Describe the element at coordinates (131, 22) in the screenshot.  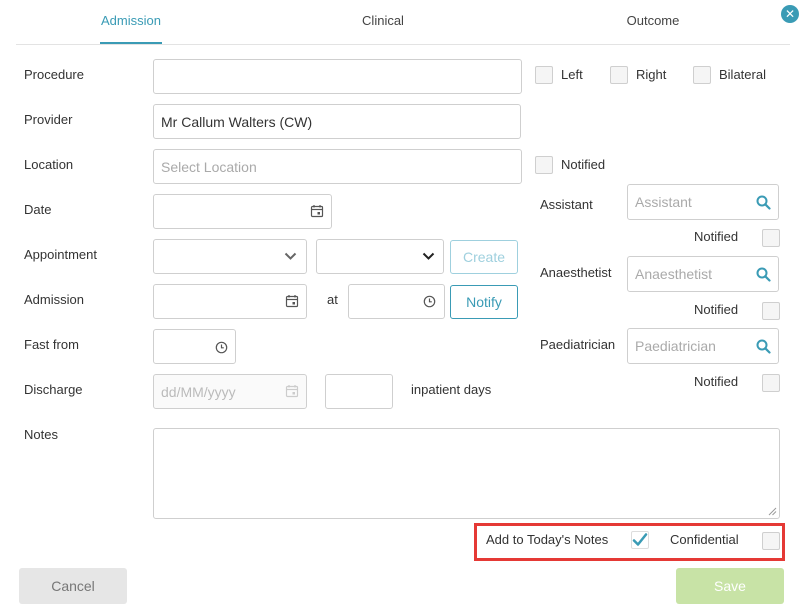
I see `tab-admission: Admission` at that location.